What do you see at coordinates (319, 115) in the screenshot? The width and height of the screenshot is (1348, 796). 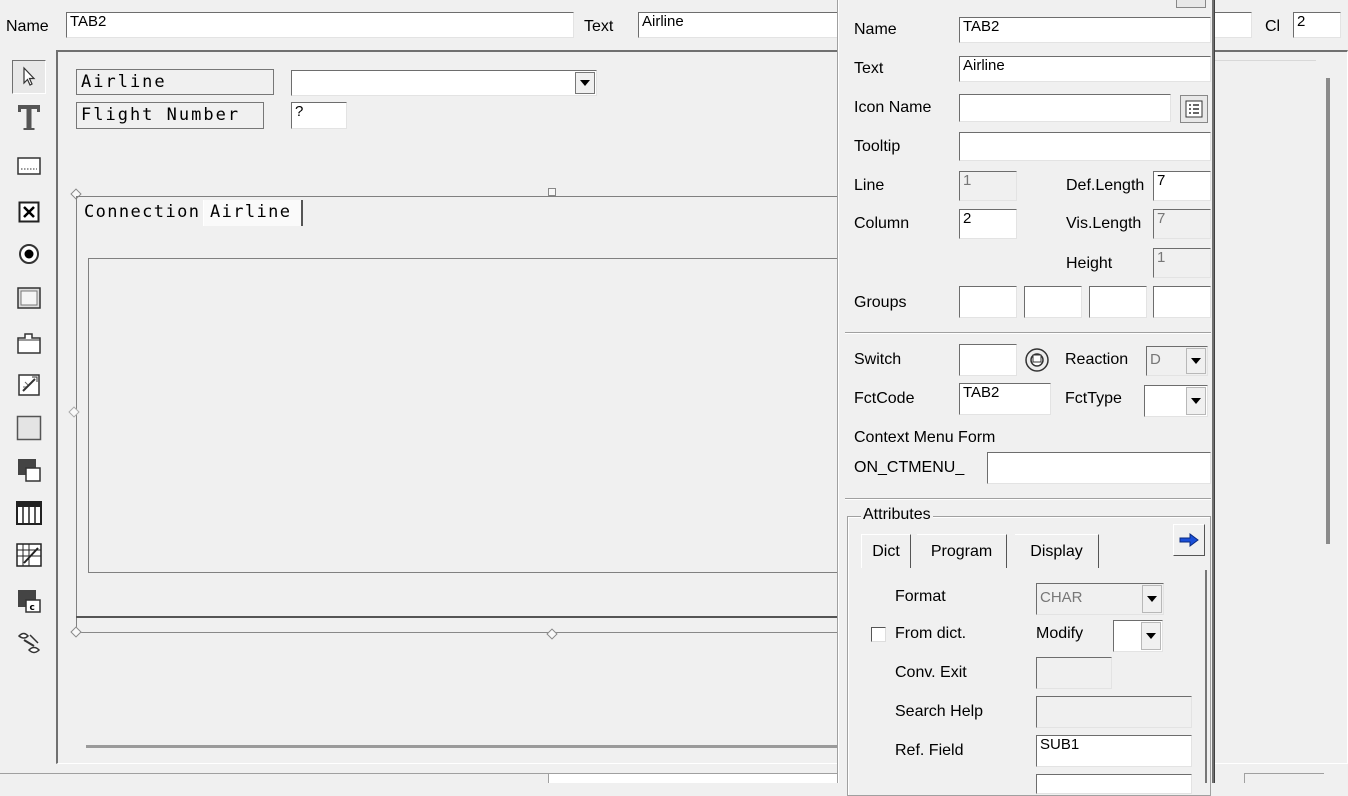 I see `flight-number-input: ?` at bounding box center [319, 115].